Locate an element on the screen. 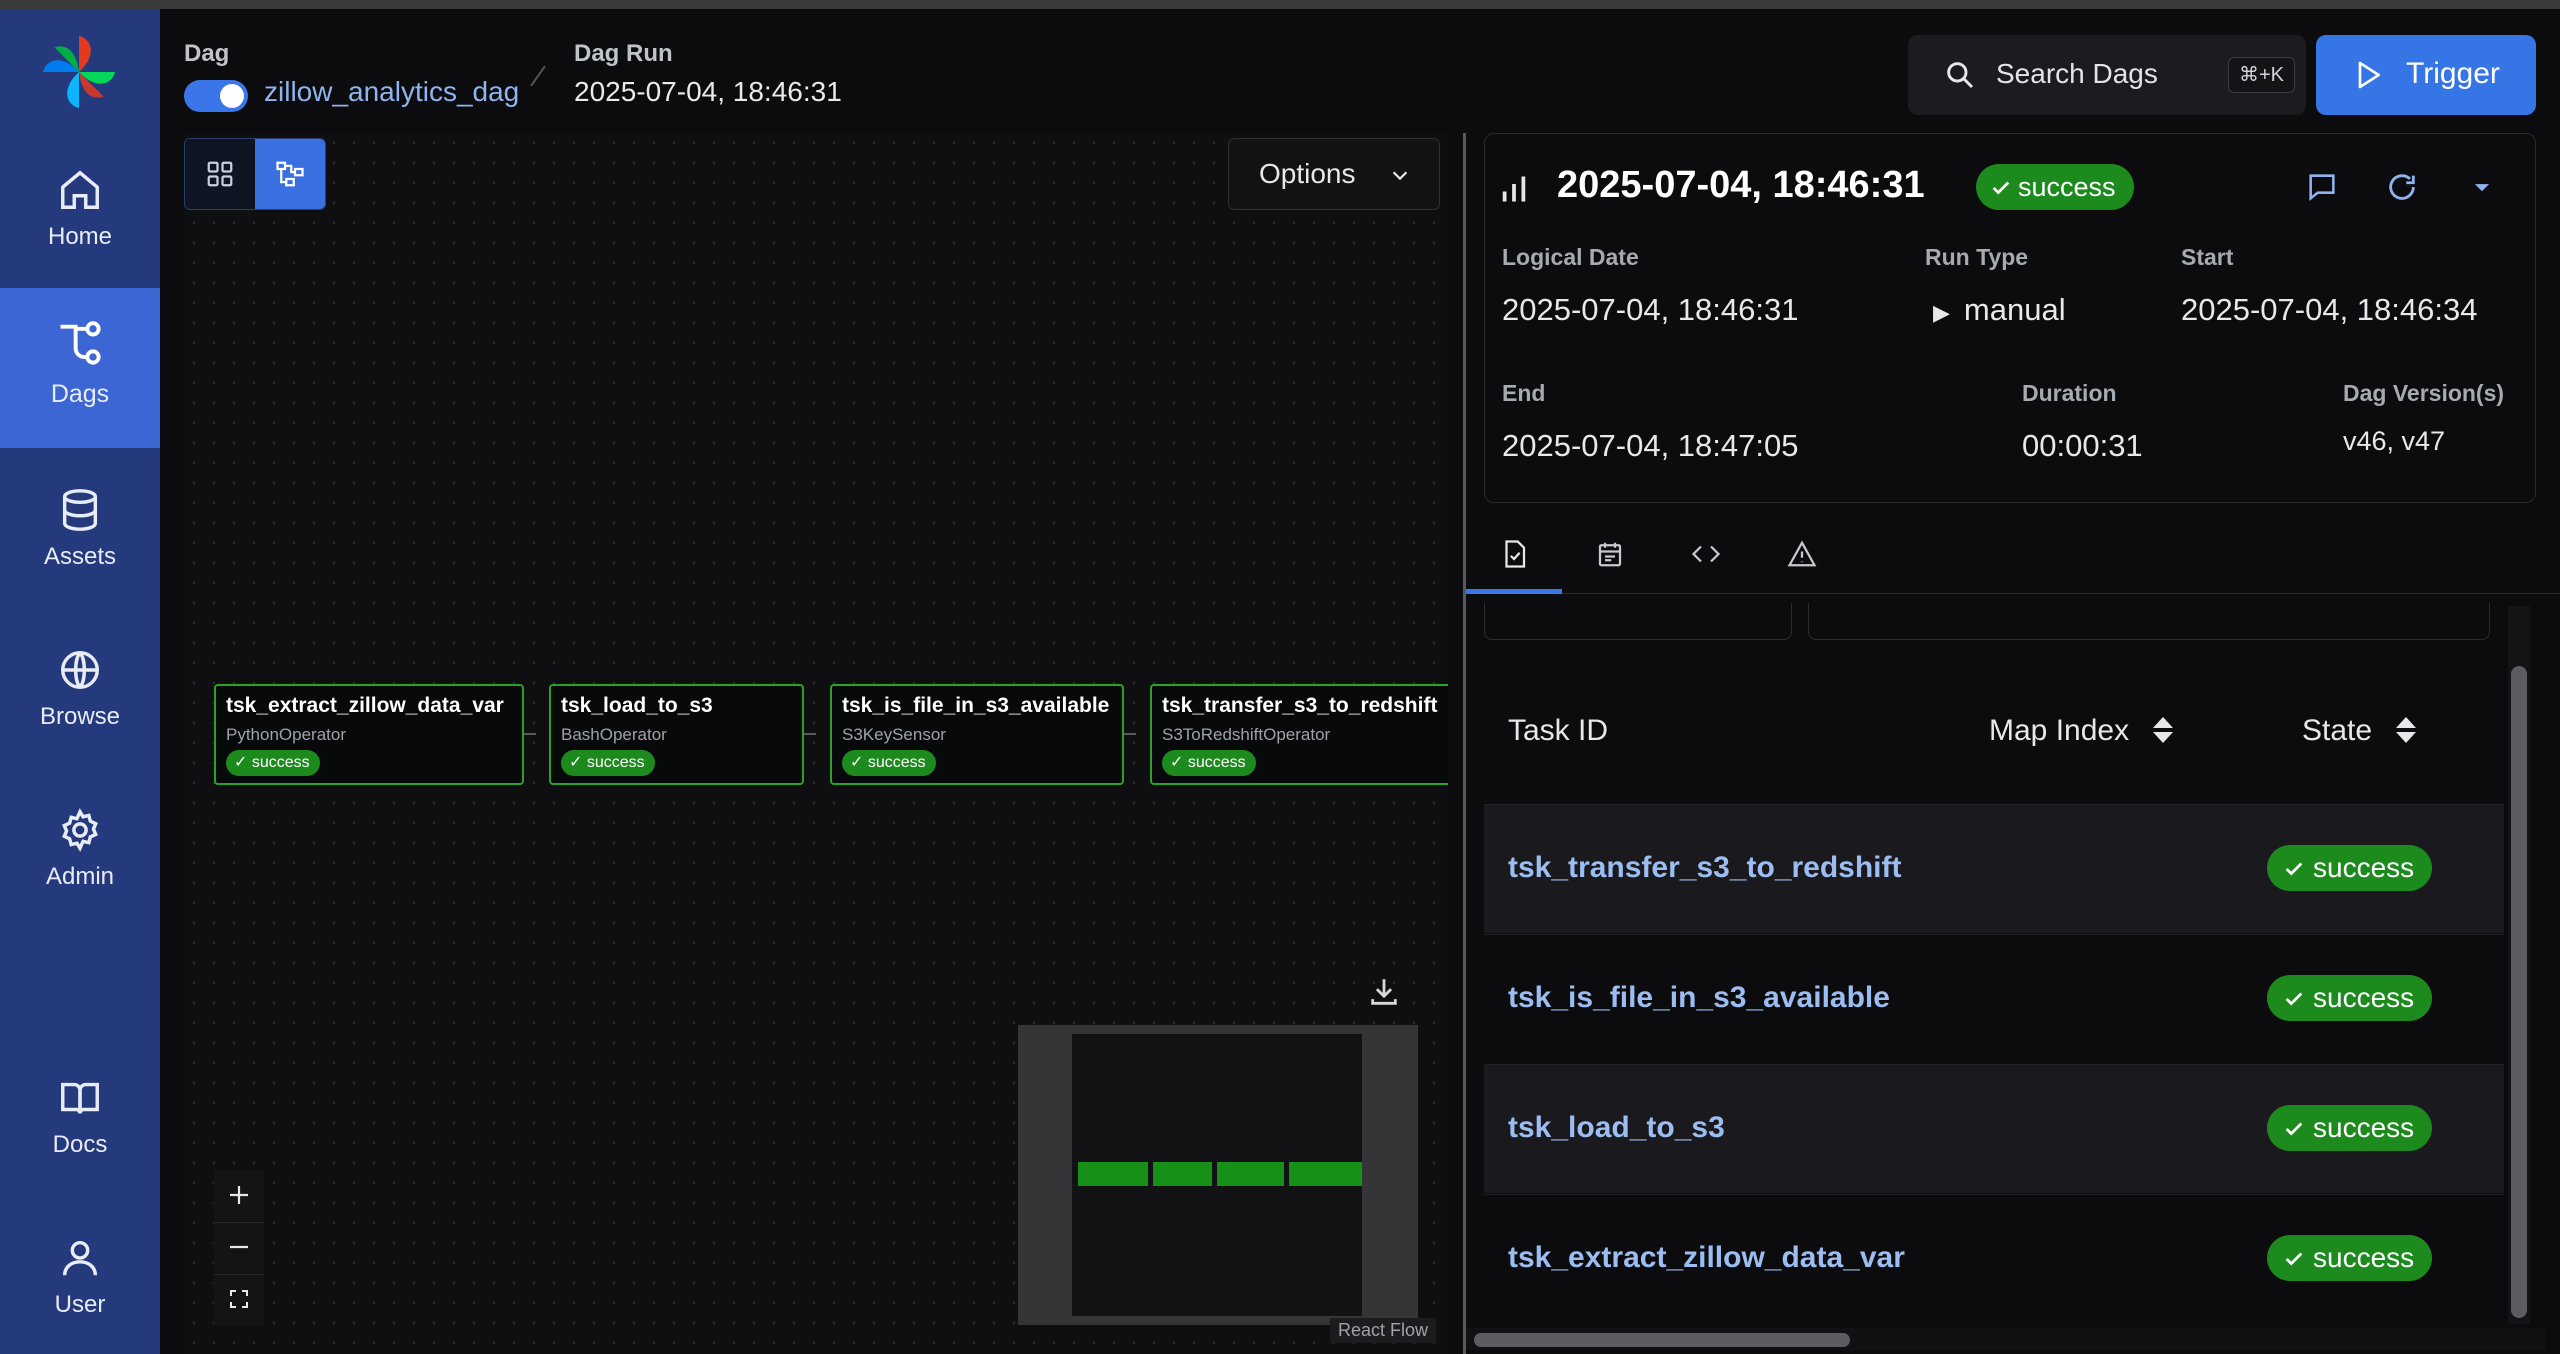 Image resolution: width=2560 pixels, height=1354 pixels. sidebar-item-user: User is located at coordinates (80, 1272).